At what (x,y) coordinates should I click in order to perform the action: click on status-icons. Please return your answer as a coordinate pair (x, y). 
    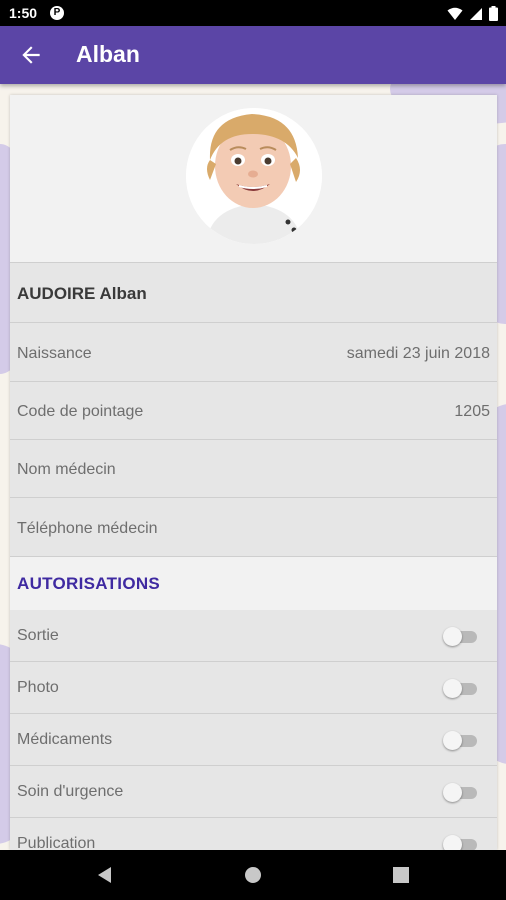
    Looking at the image, I should click on (472, 13).